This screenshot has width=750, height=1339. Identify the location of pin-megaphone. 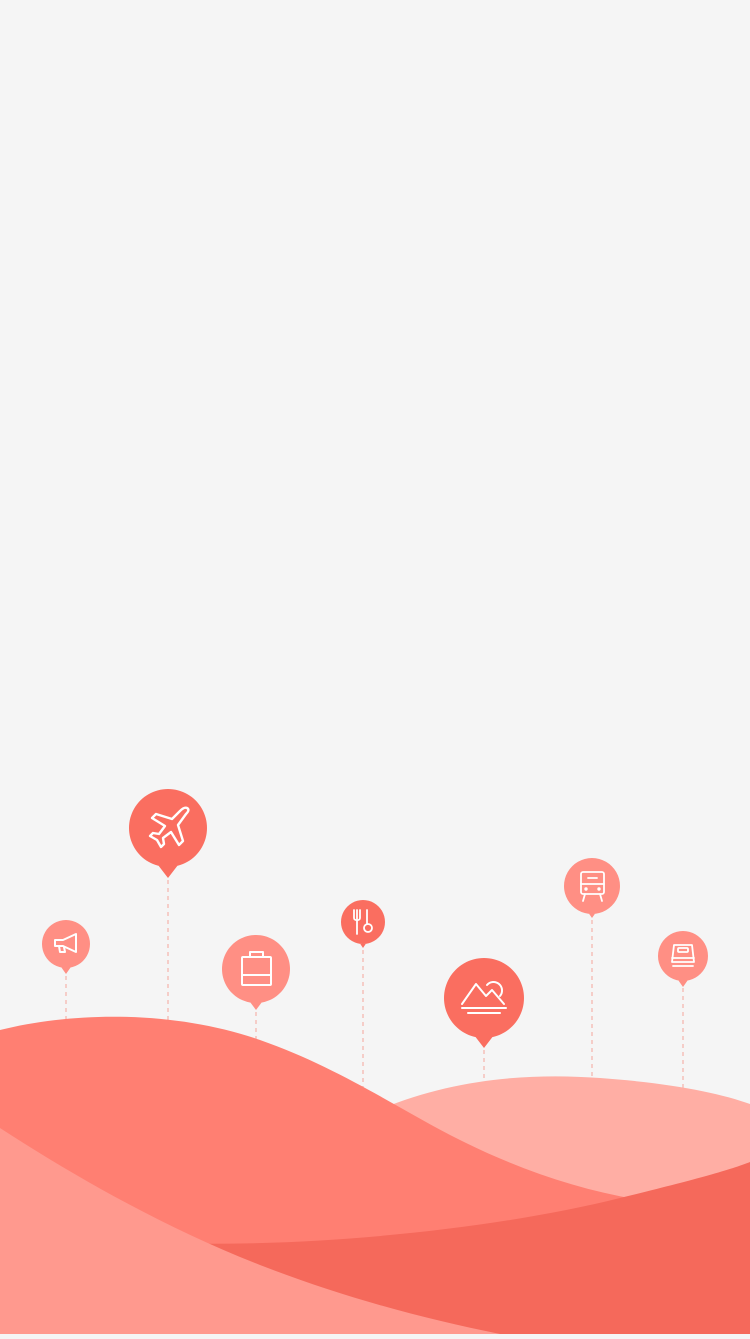
(65, 947).